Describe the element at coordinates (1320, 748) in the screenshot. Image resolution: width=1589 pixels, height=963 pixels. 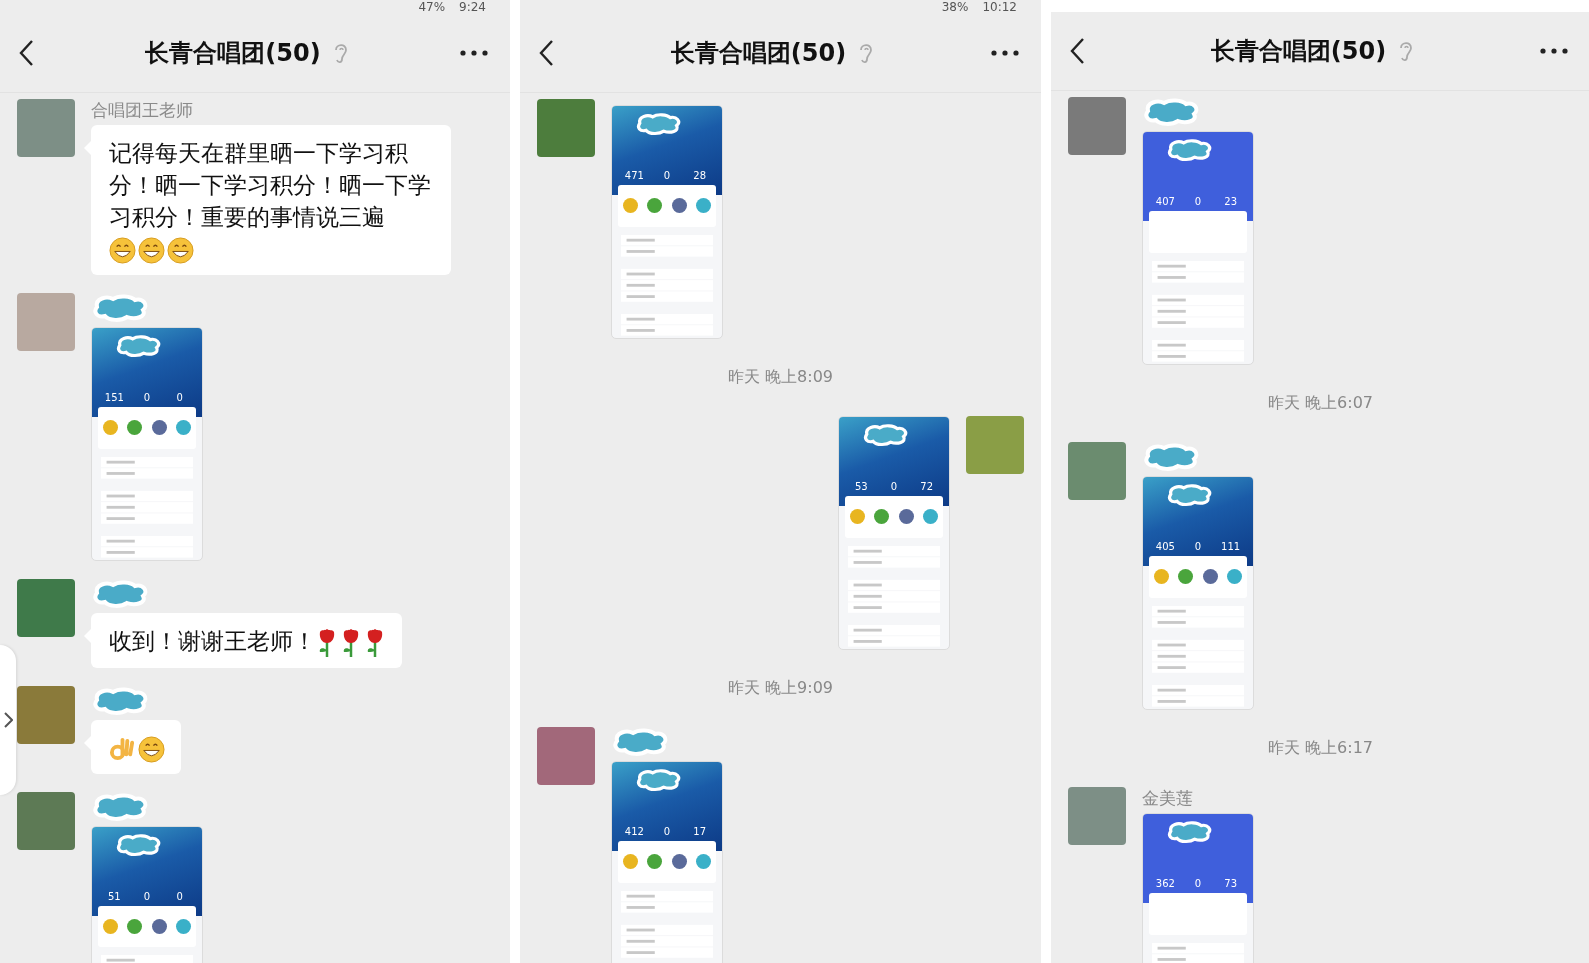
I see `timestamp: 昨天 晚上6:17` at that location.